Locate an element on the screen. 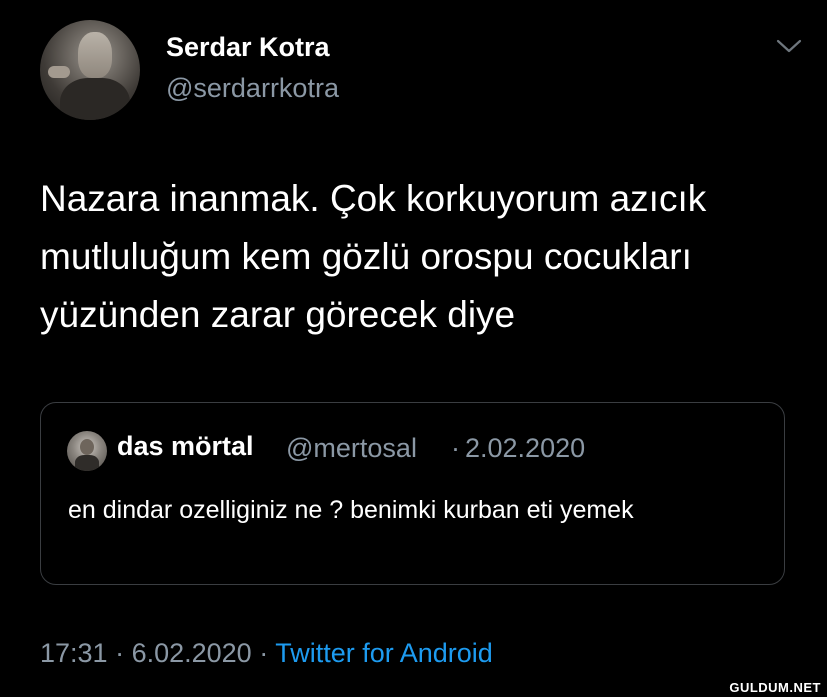 This screenshot has width=827, height=697. avatar-face is located at coordinates (95, 55).